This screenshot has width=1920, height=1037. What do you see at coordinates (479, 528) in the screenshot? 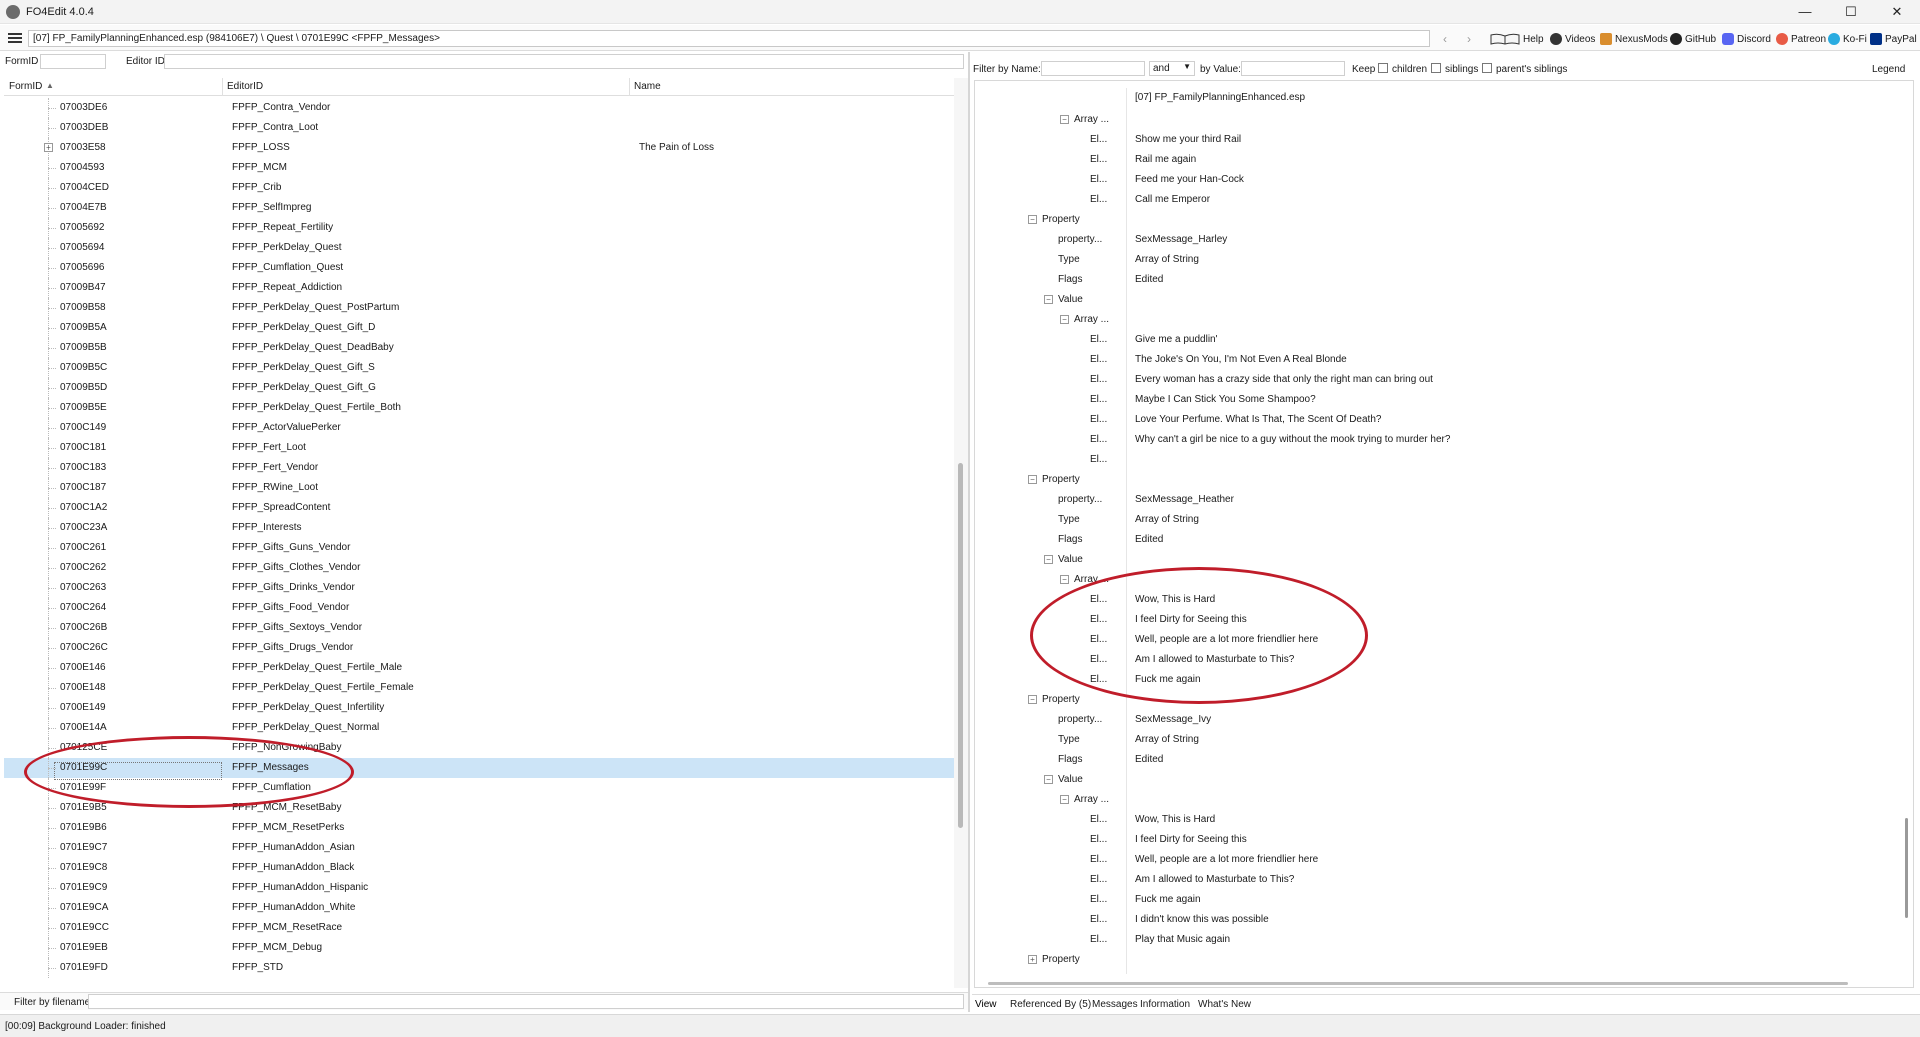
I see `table-row: 0700C23A FPFP_Interests` at bounding box center [479, 528].